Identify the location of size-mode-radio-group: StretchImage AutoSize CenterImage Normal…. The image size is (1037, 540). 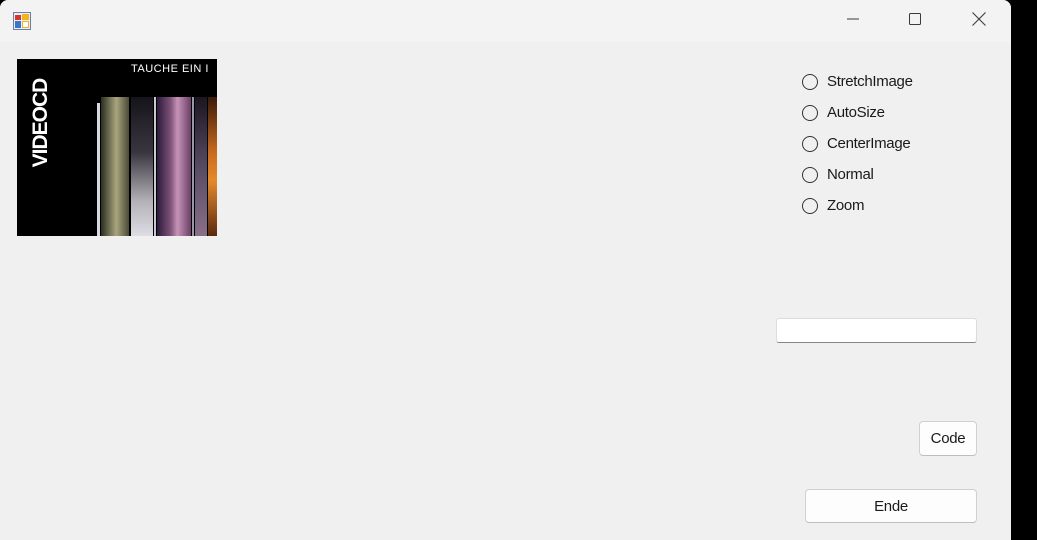
(857, 143).